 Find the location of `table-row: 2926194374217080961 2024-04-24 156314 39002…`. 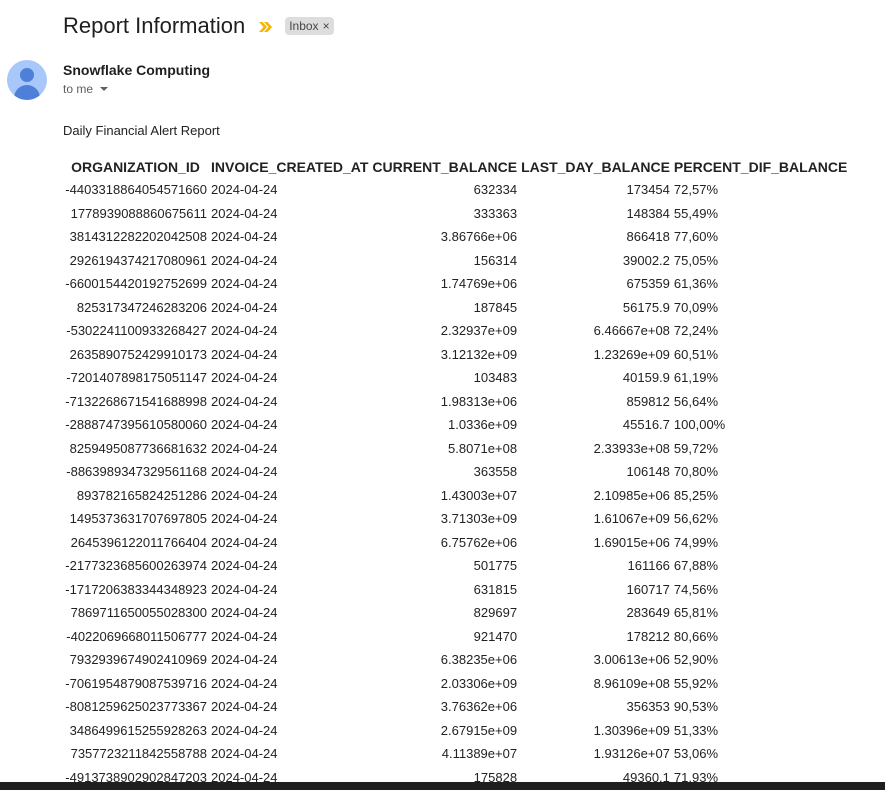

table-row: 2926194374217080961 2024-04-24 156314 39002… is located at coordinates (455, 261).